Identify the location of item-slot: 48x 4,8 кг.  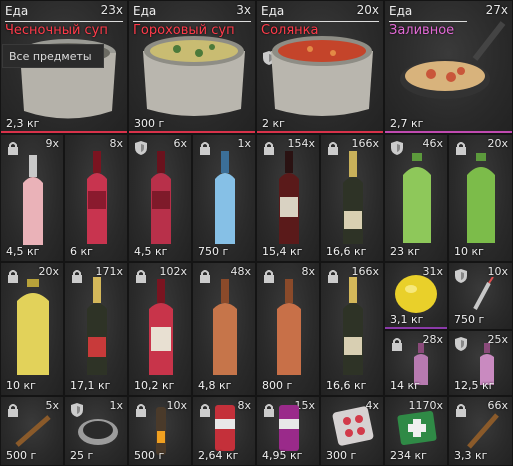
(224, 329).